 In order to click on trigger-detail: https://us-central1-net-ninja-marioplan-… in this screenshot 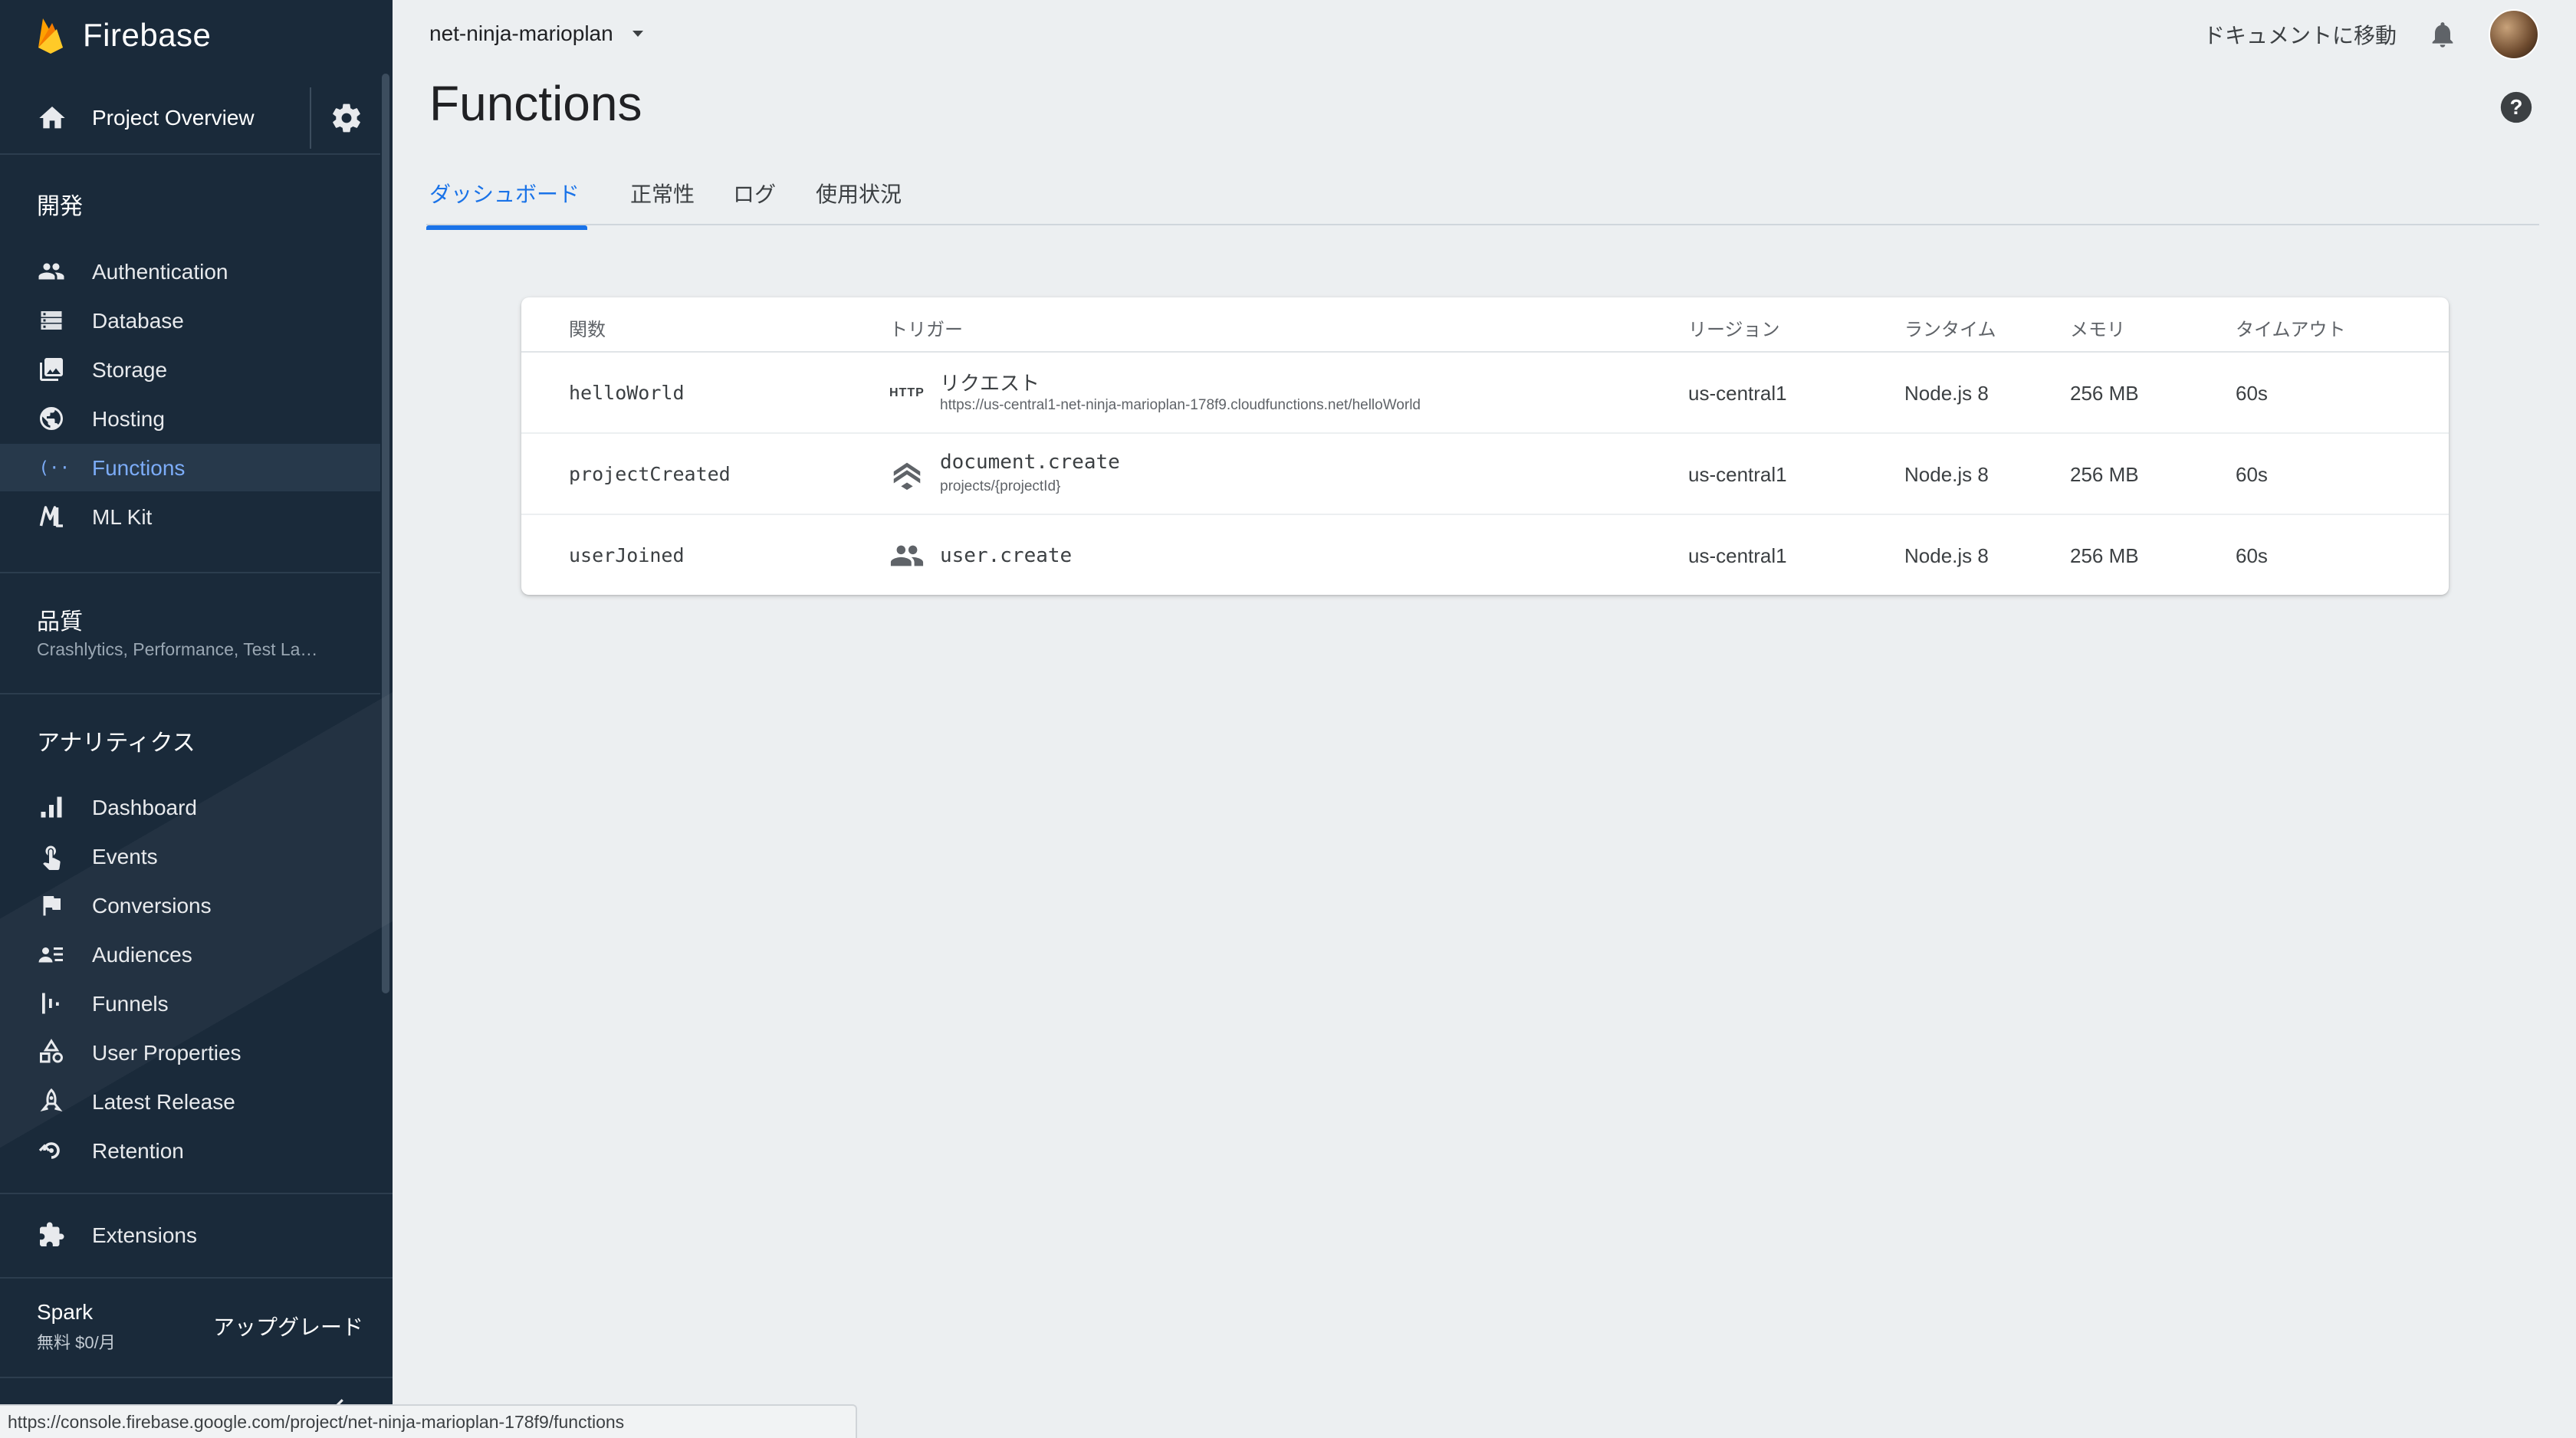, I will do `click(1181, 405)`.